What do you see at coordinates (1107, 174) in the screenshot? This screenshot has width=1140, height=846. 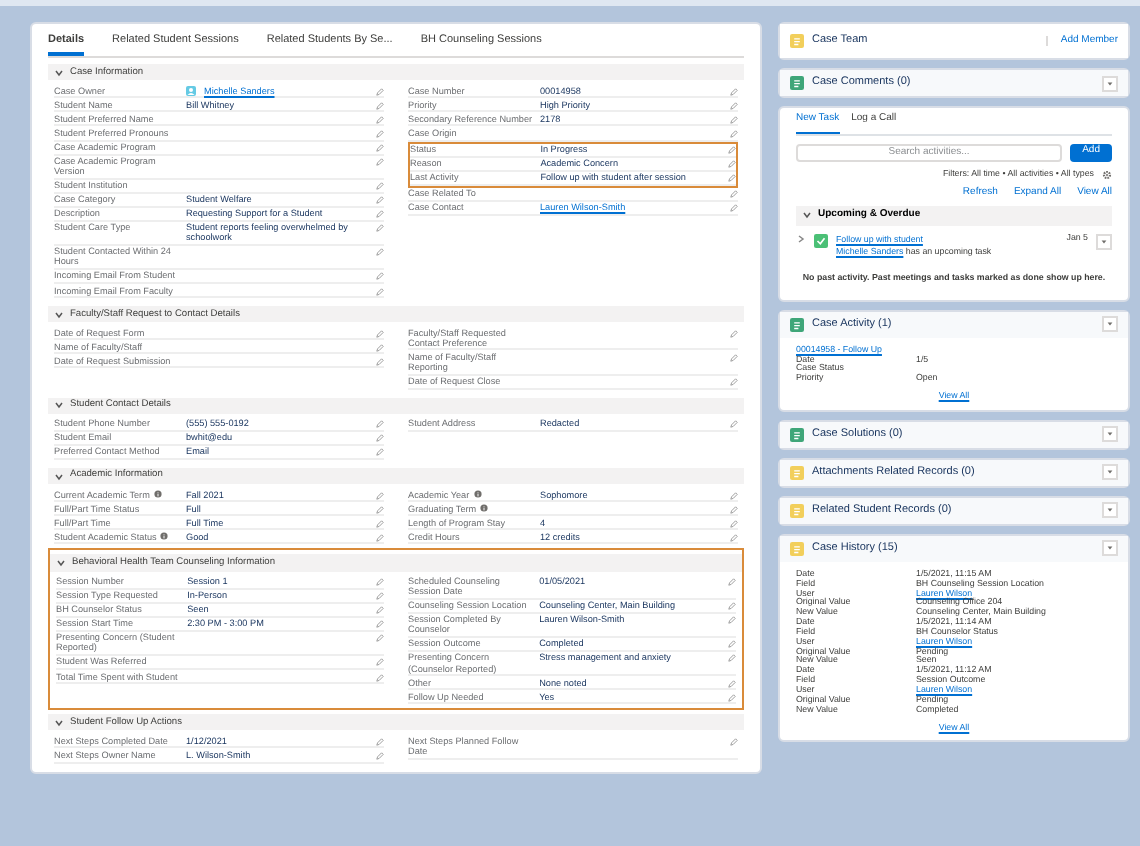 I see `settings-icon` at bounding box center [1107, 174].